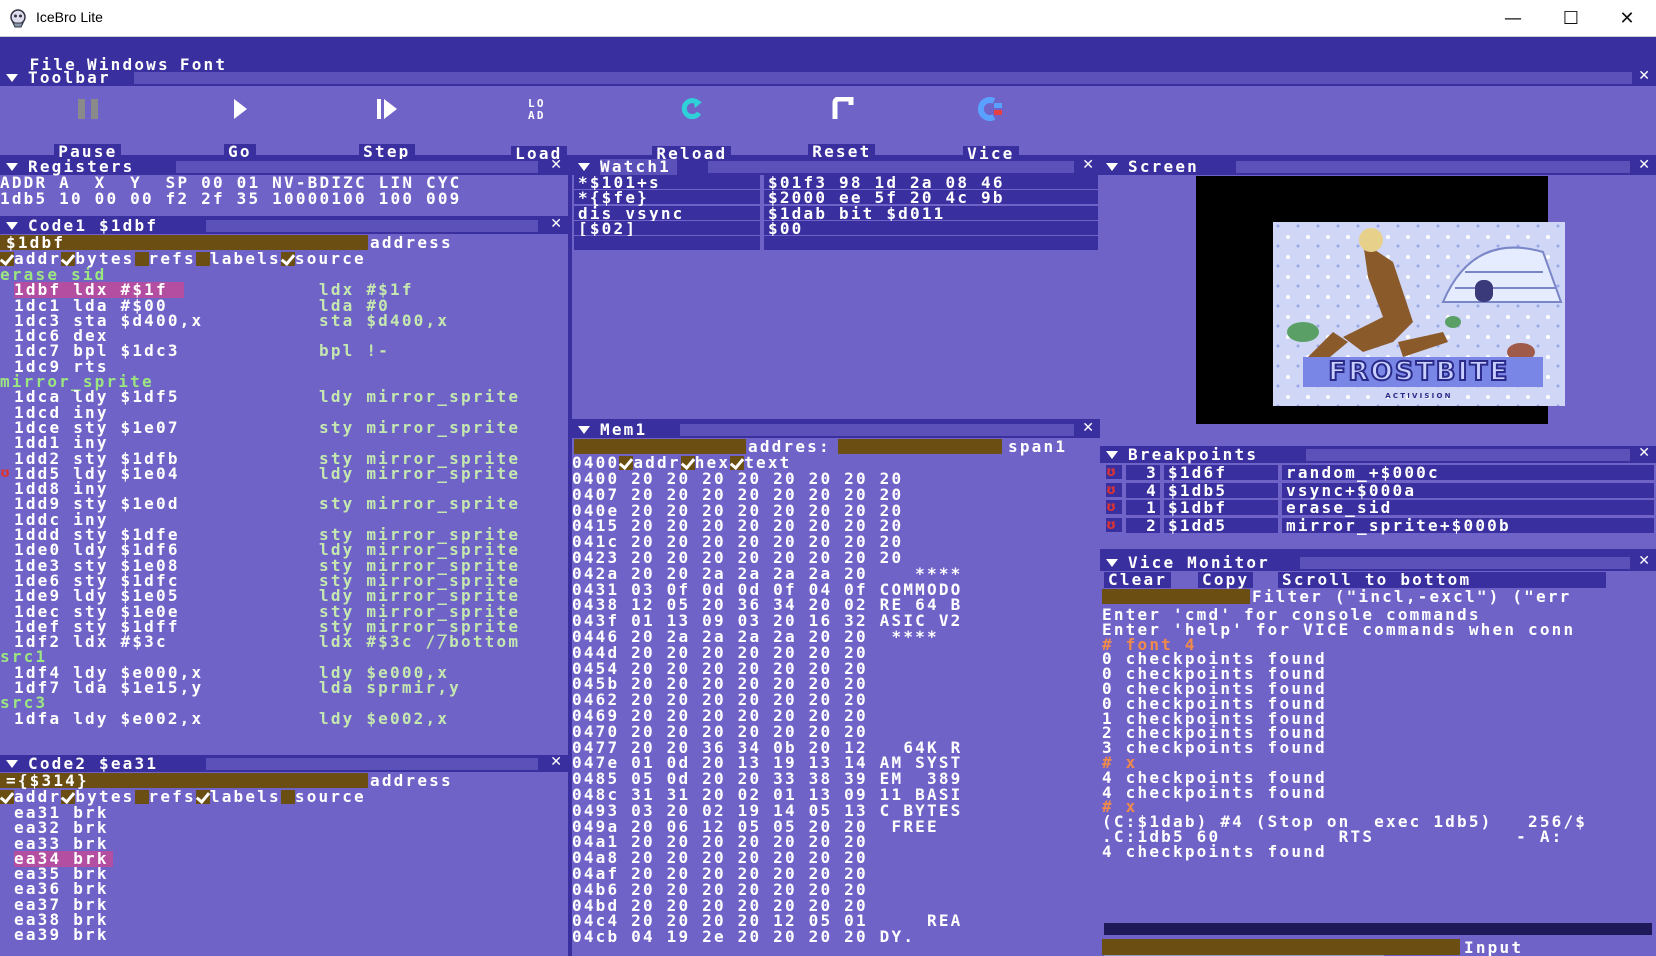  I want to click on clear-button: Clear, so click(1138, 580).